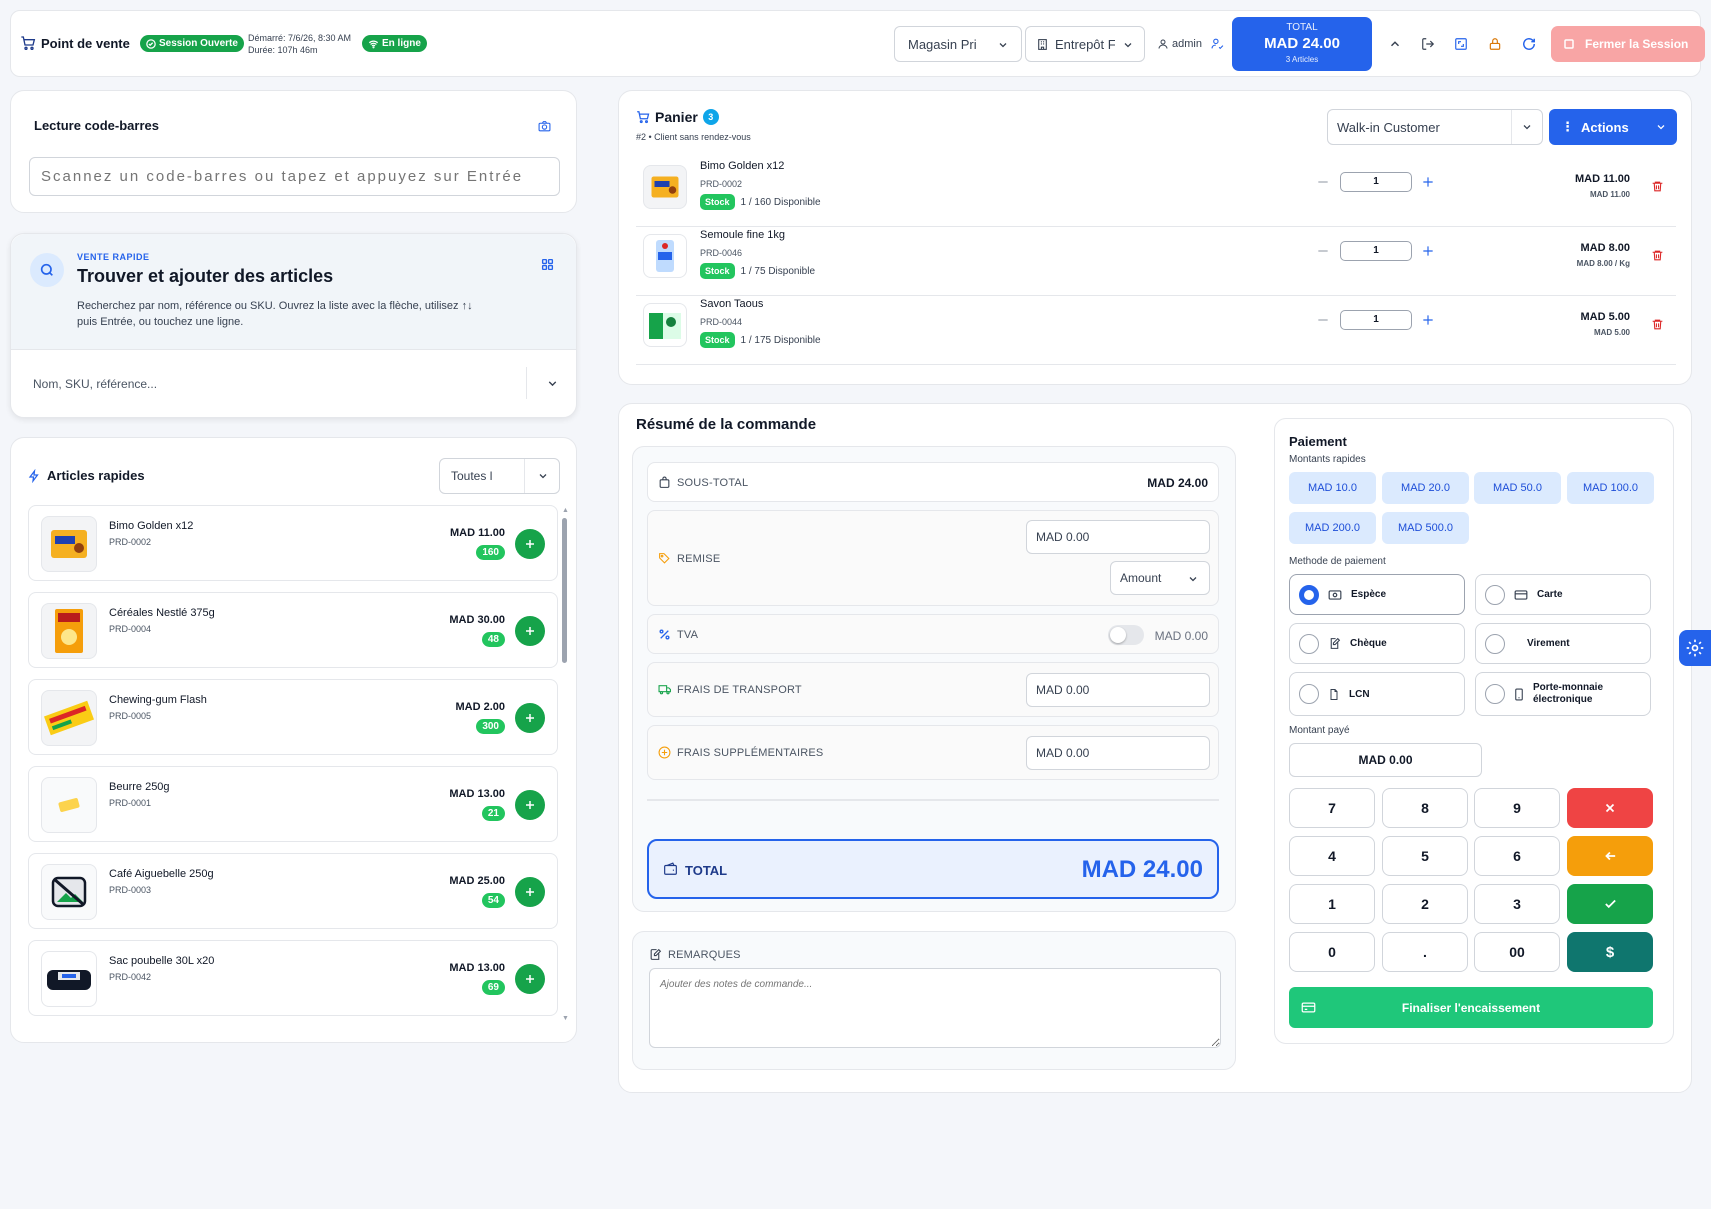 Image resolution: width=1711 pixels, height=1209 pixels. Describe the element at coordinates (1332, 528) in the screenshot. I see `quick-amount-button: MAD 200.0` at that location.